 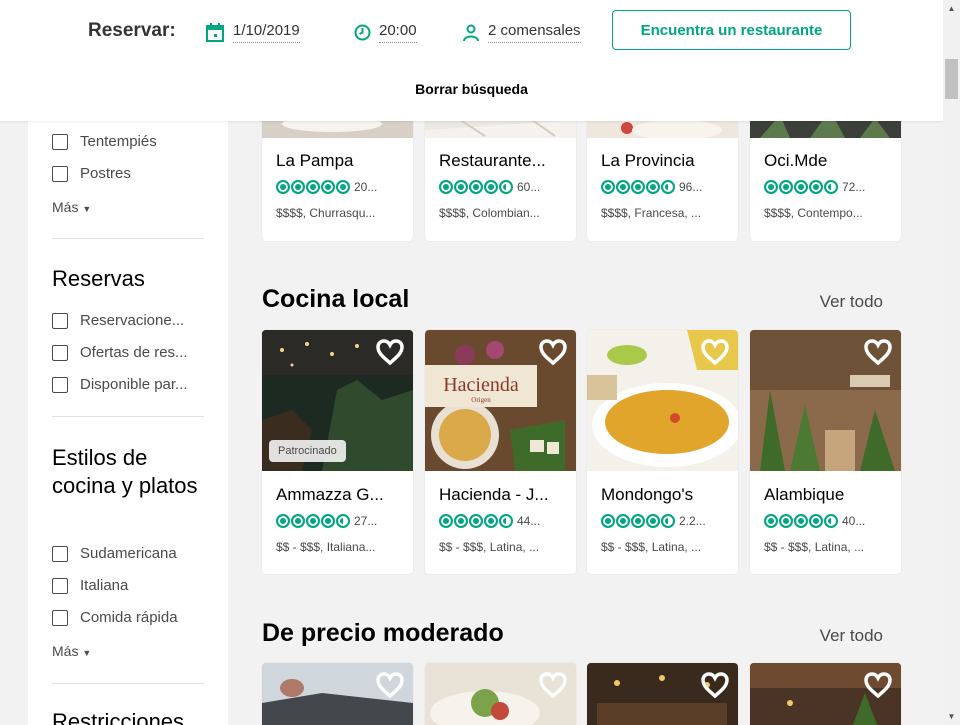 What do you see at coordinates (65, 207) in the screenshot?
I see `more-label: Más` at bounding box center [65, 207].